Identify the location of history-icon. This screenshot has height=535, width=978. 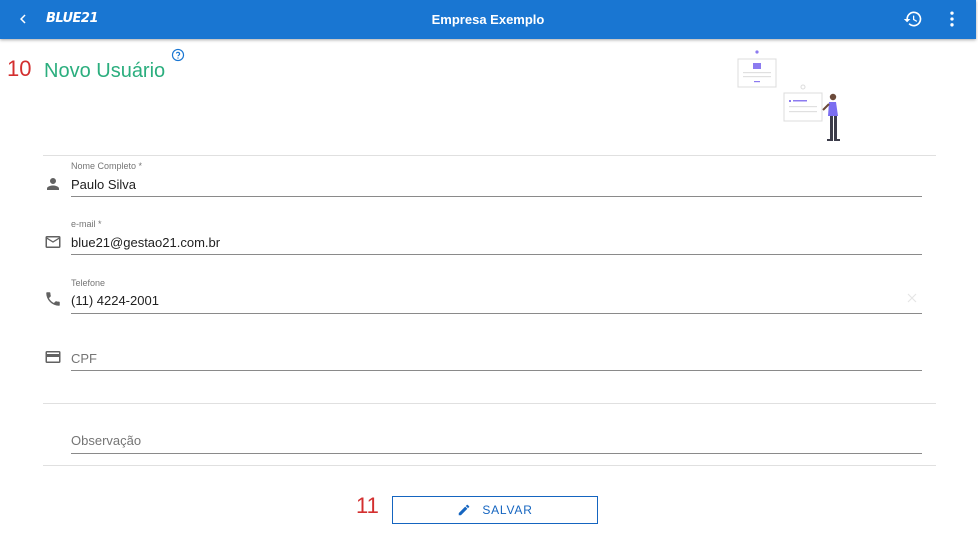
(913, 19).